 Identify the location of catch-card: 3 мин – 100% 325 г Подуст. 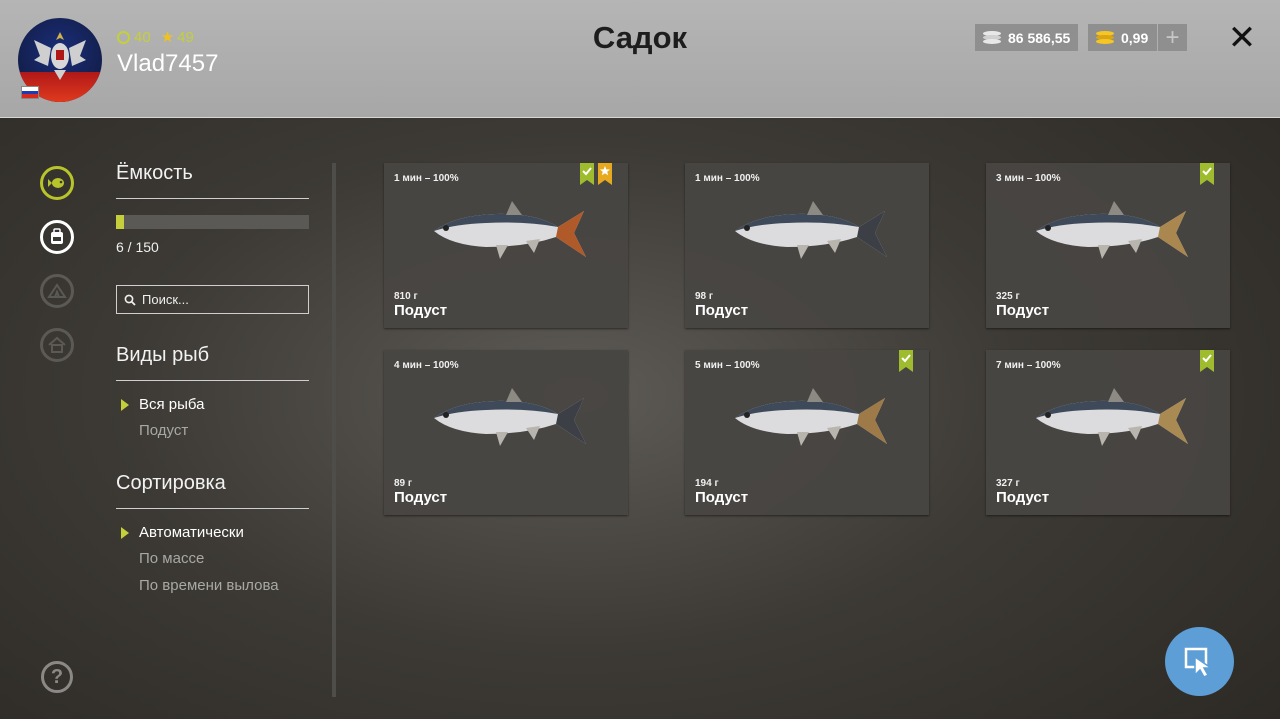
(1108, 245).